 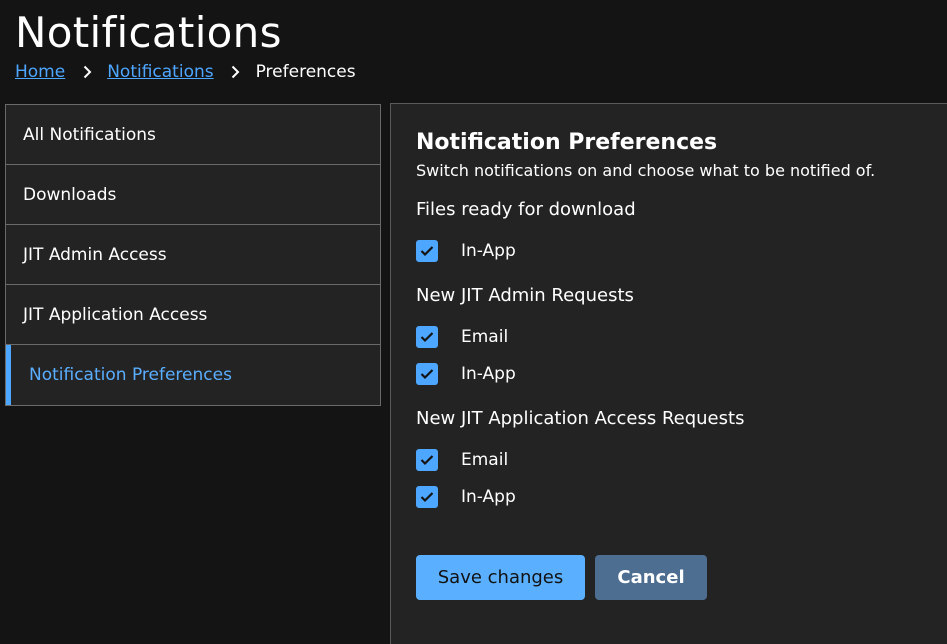 I want to click on checkbox-jit-app-email: Email, so click(x=462, y=460).